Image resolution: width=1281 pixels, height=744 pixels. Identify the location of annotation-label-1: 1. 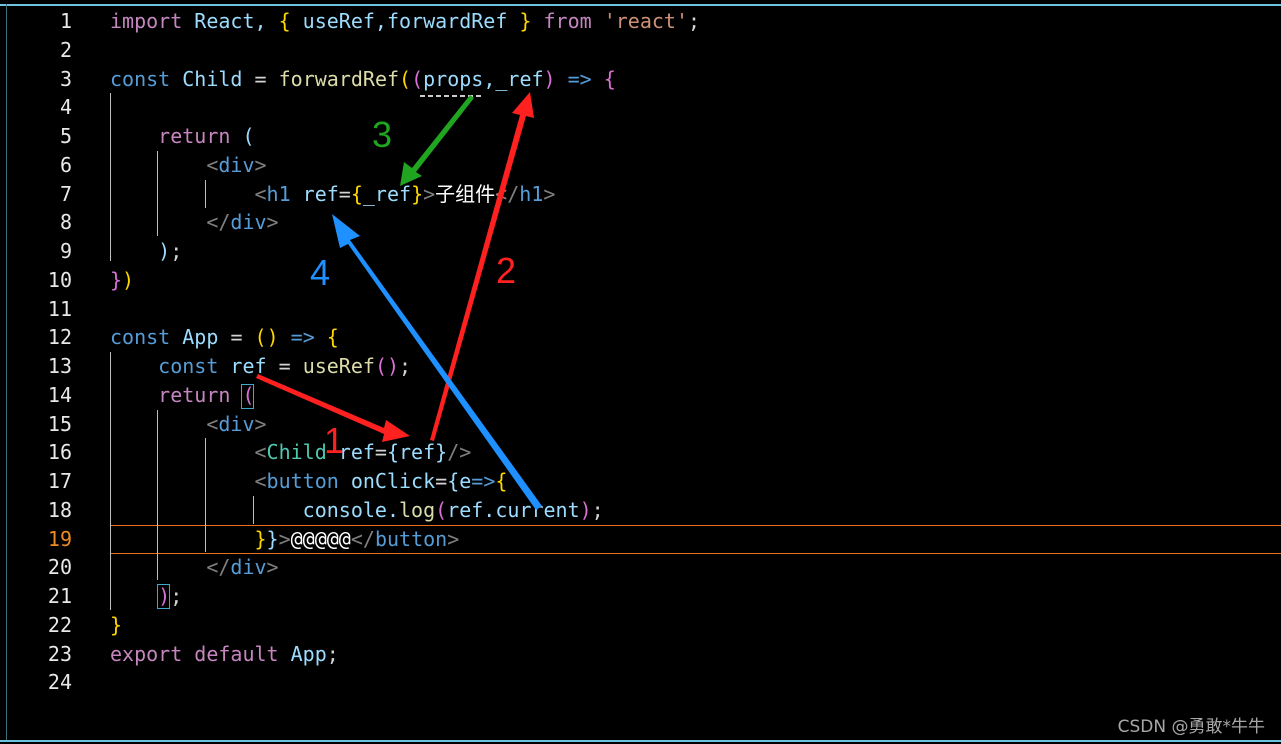
(334, 440).